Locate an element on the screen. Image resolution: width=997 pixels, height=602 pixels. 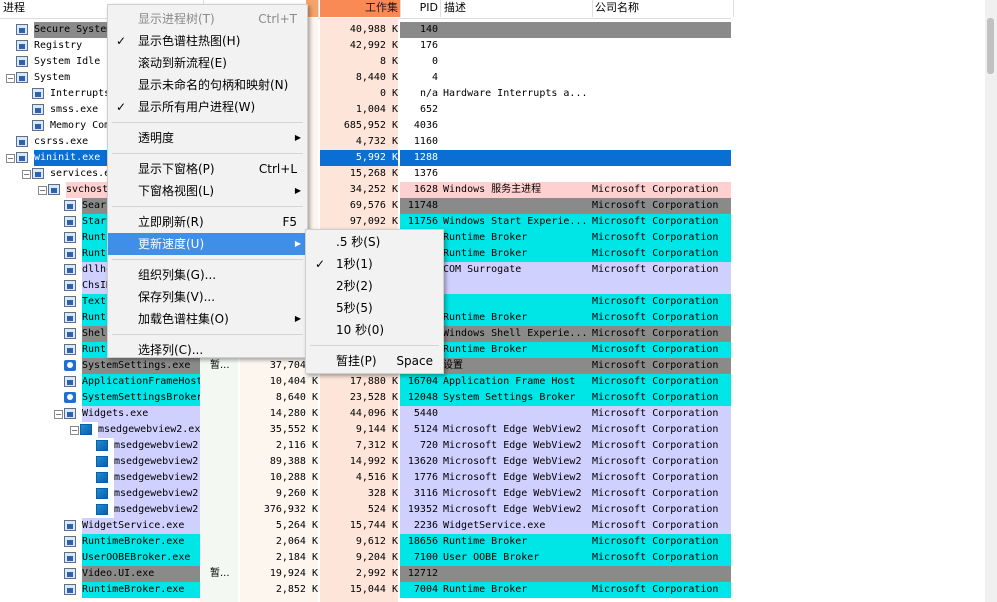
private-bytes-value: 2,184 K is located at coordinates (279, 558).